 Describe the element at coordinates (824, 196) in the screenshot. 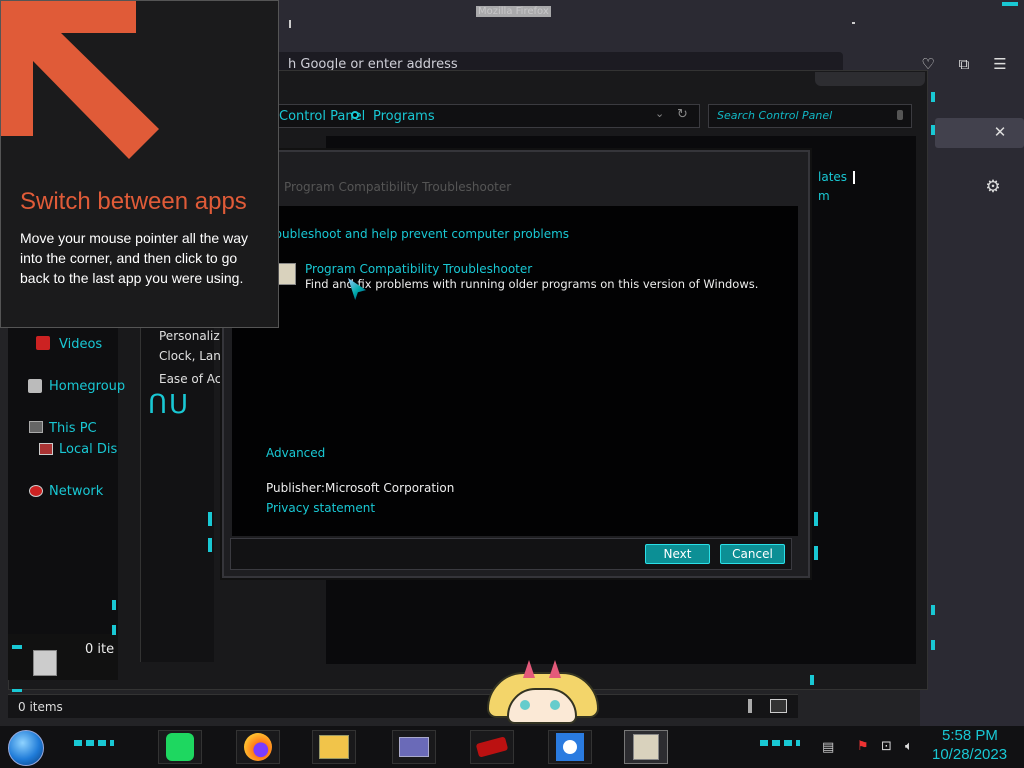

I see `link-program: m` at that location.